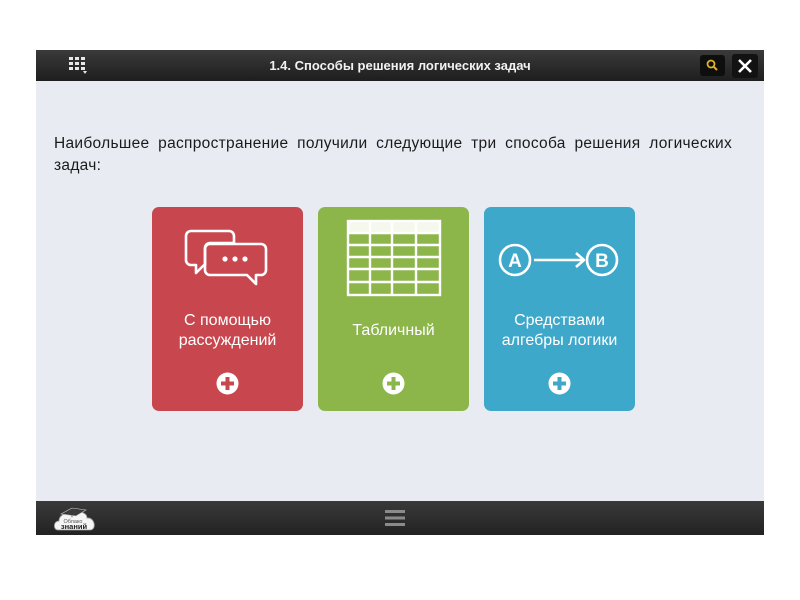 This screenshot has width=800, height=600. What do you see at coordinates (227, 309) in the screenshot?
I see `card-reasoning: С помощью рассуждений` at bounding box center [227, 309].